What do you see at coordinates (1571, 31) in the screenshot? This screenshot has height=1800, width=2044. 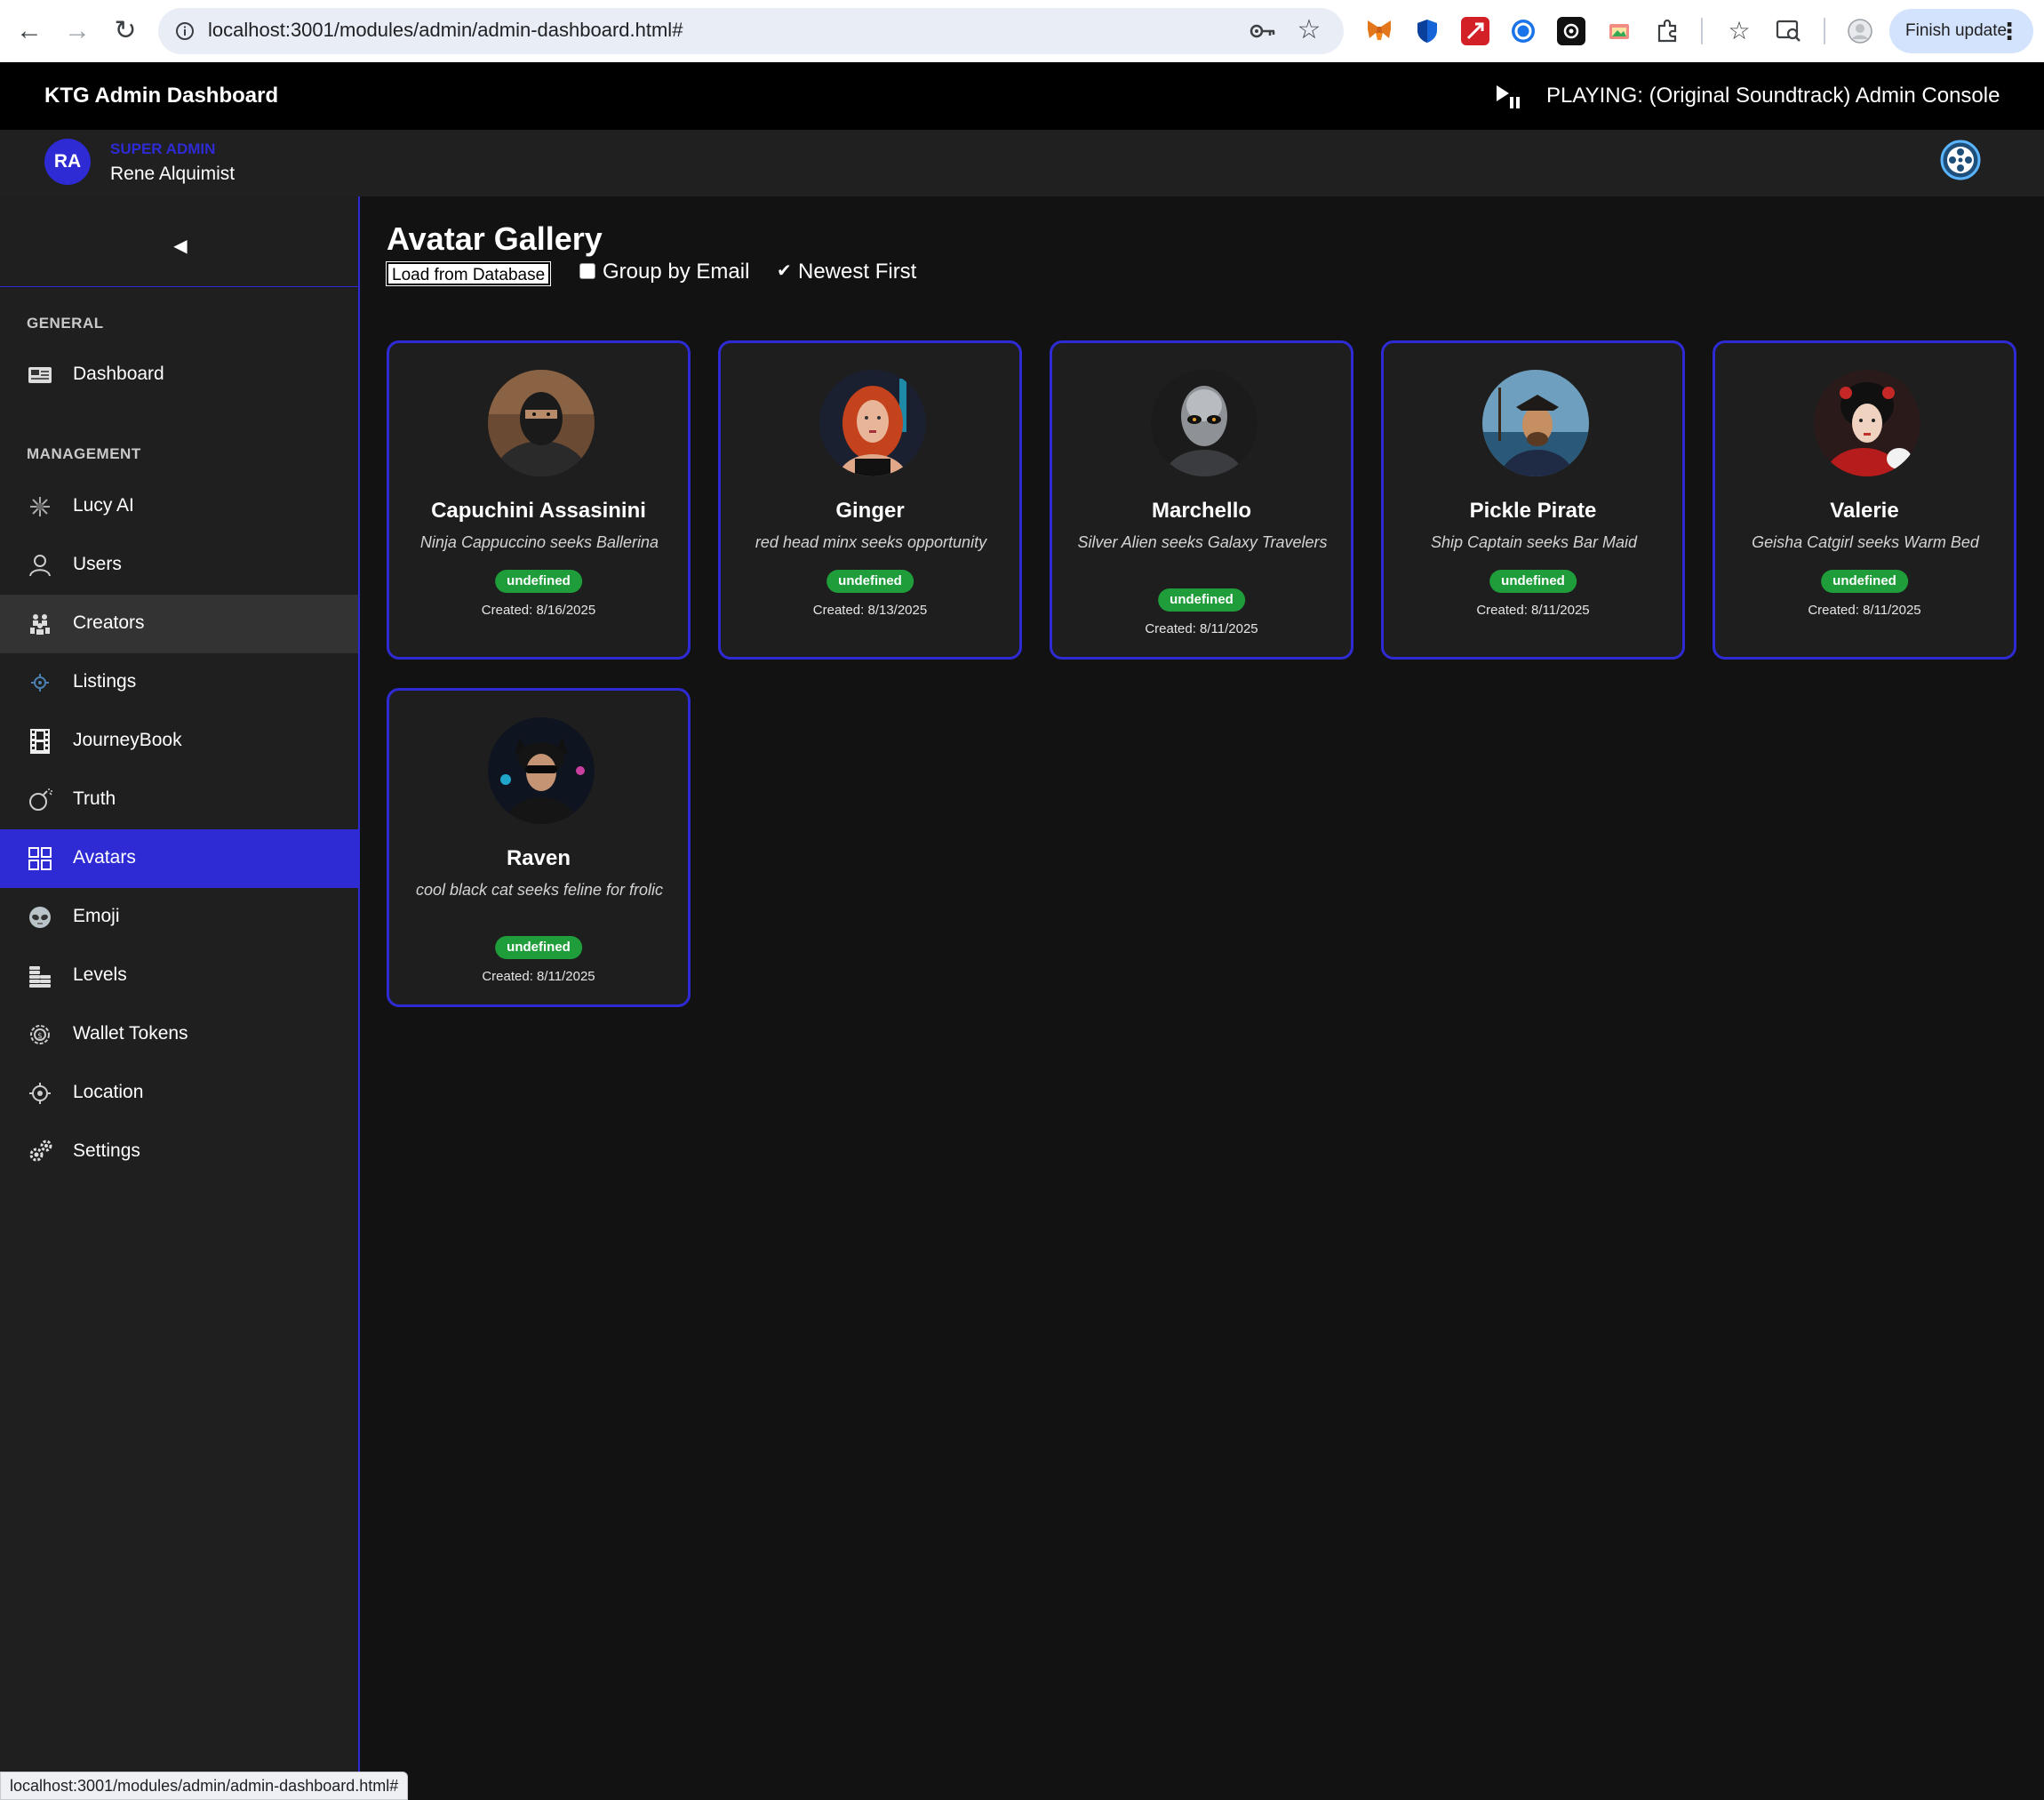 I see `eye-extension-icon` at bounding box center [1571, 31].